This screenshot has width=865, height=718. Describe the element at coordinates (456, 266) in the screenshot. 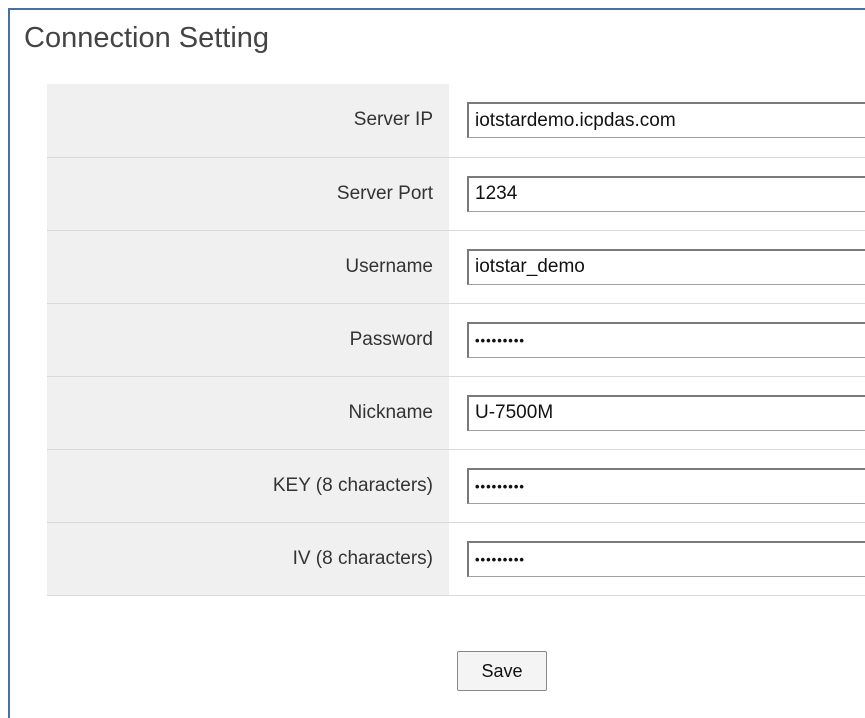

I see `form-row-username: Username` at that location.